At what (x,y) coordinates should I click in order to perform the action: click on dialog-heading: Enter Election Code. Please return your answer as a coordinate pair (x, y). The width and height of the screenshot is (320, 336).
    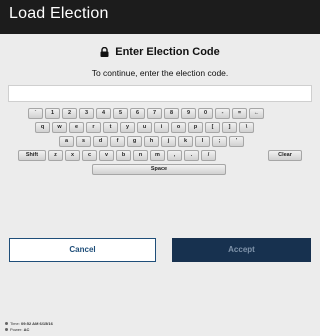
    Looking at the image, I should click on (160, 53).